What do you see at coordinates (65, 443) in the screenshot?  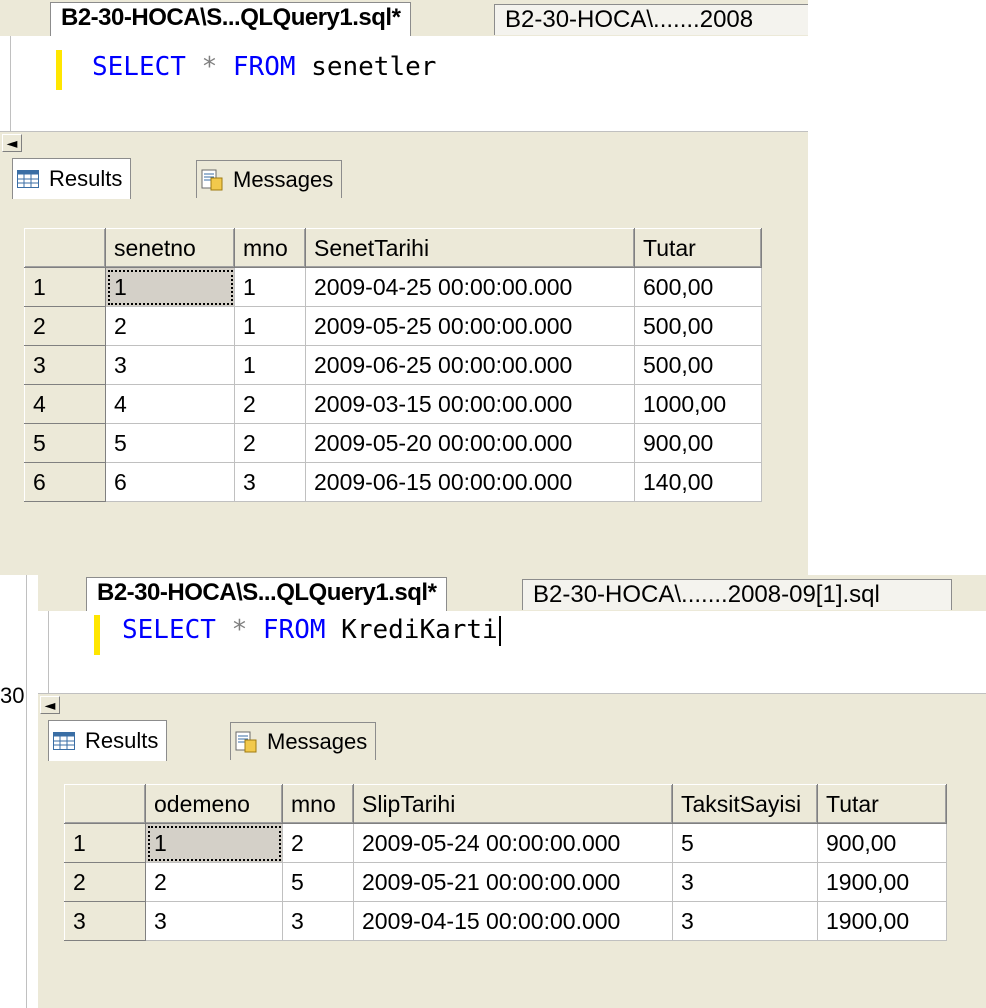 I see `row-header: 5` at bounding box center [65, 443].